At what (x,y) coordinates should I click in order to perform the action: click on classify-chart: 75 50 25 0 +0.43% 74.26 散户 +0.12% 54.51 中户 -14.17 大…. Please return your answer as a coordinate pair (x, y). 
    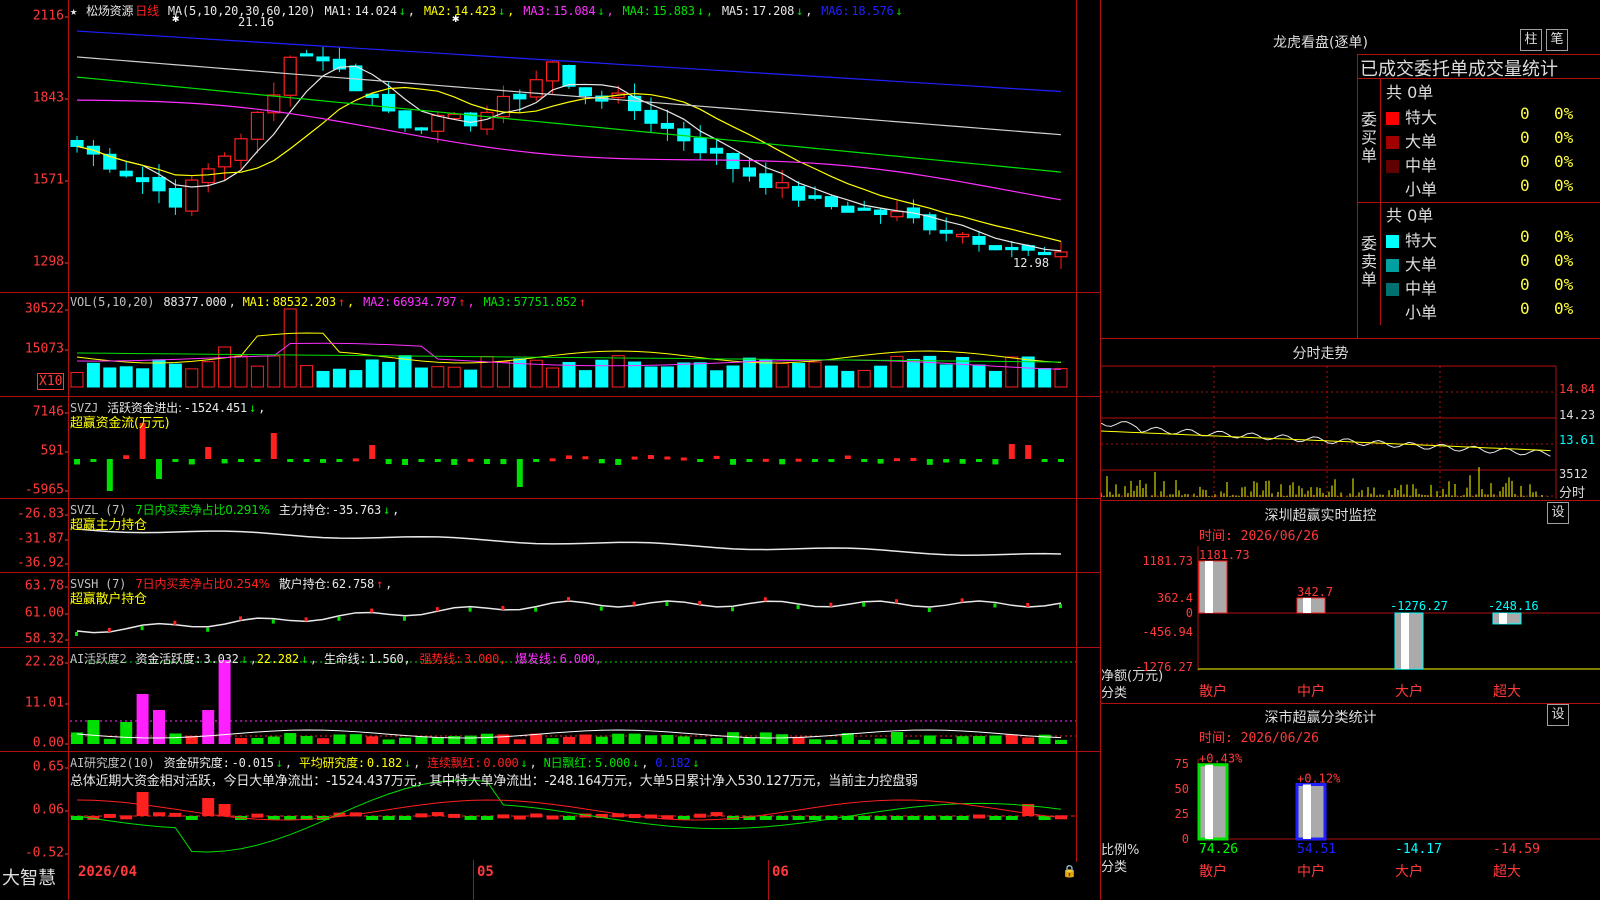
    Looking at the image, I should click on (1350, 802).